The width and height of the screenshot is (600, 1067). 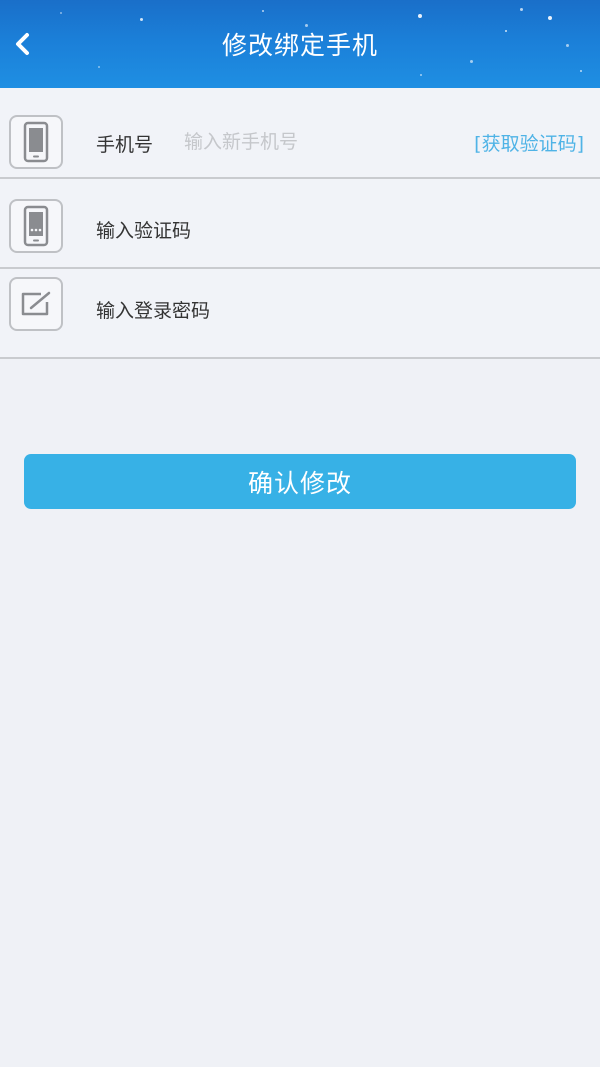 I want to click on confirm-change-button: 确认修改, so click(x=300, y=481).